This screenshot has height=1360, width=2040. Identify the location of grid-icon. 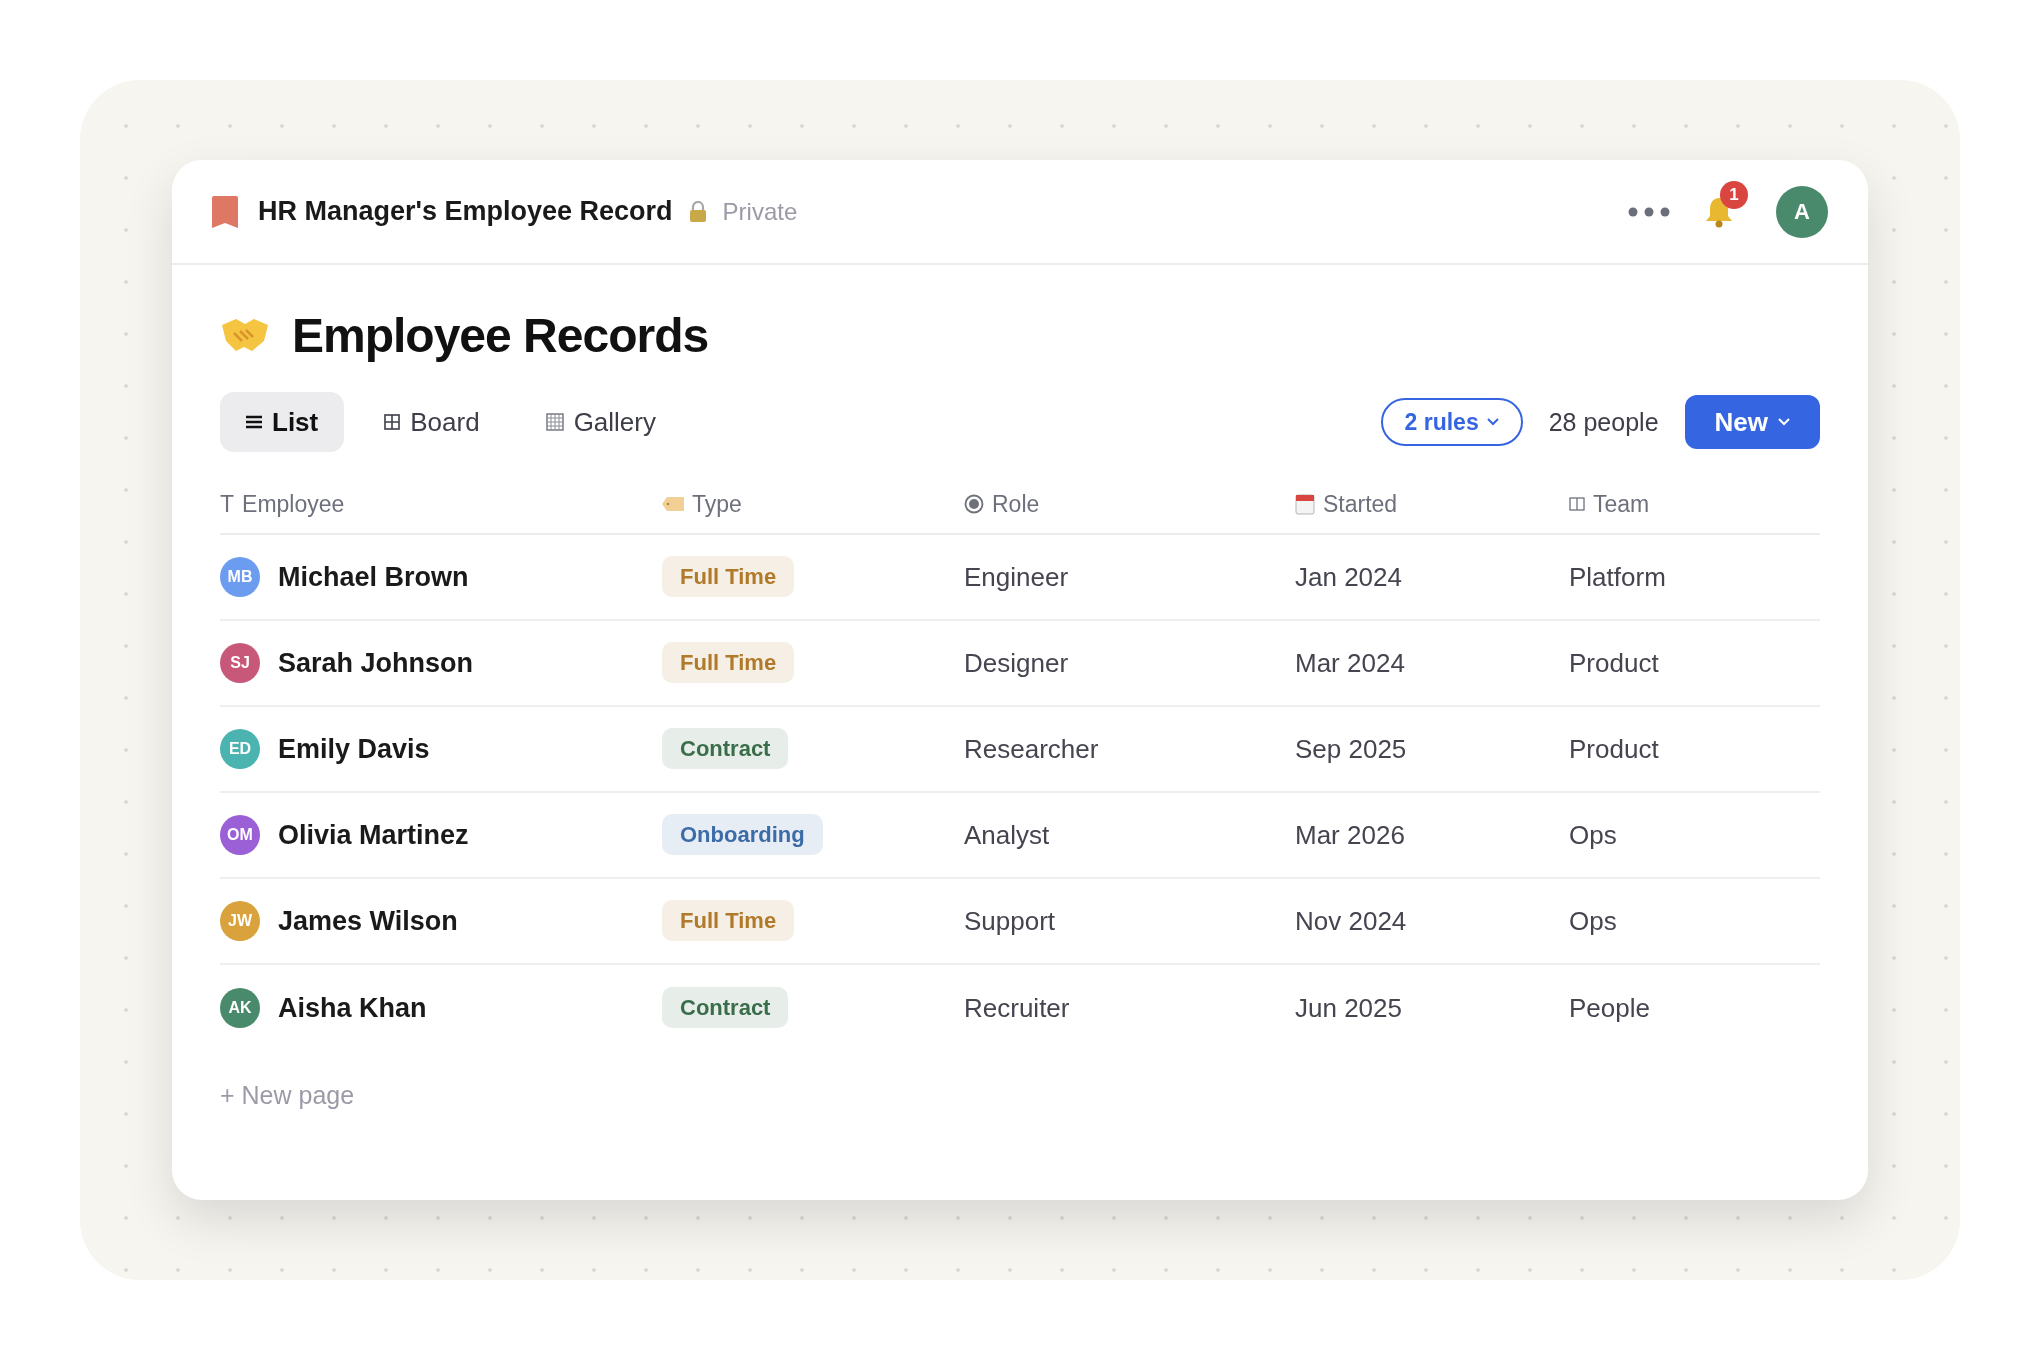
(392, 422).